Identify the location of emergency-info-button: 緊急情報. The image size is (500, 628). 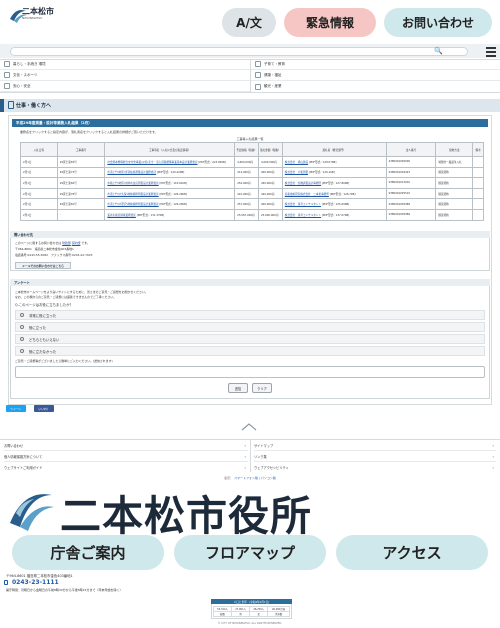
(330, 22).